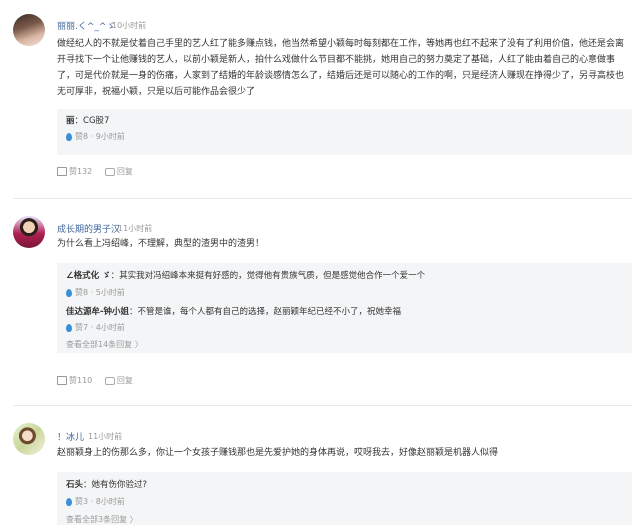 This screenshot has height=525, width=640. What do you see at coordinates (80, 171) in the screenshot?
I see `like-count: 赞132` at bounding box center [80, 171].